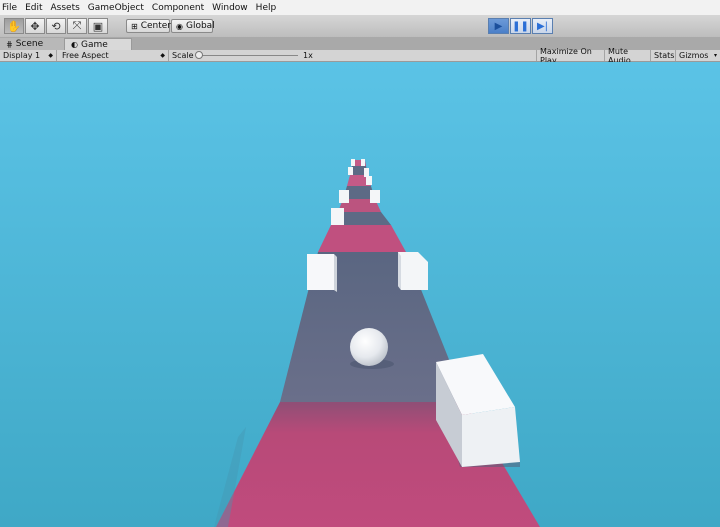 This screenshot has width=720, height=527. What do you see at coordinates (11, 8) in the screenshot?
I see `menu-file: File` at bounding box center [11, 8].